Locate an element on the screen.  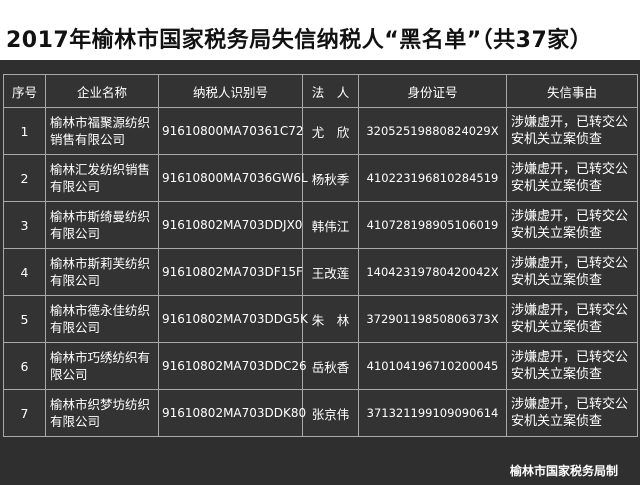
page-title: 2017年榆林市国家税务局失信纳税人“黑名单”（共37家） is located at coordinates (299, 40).